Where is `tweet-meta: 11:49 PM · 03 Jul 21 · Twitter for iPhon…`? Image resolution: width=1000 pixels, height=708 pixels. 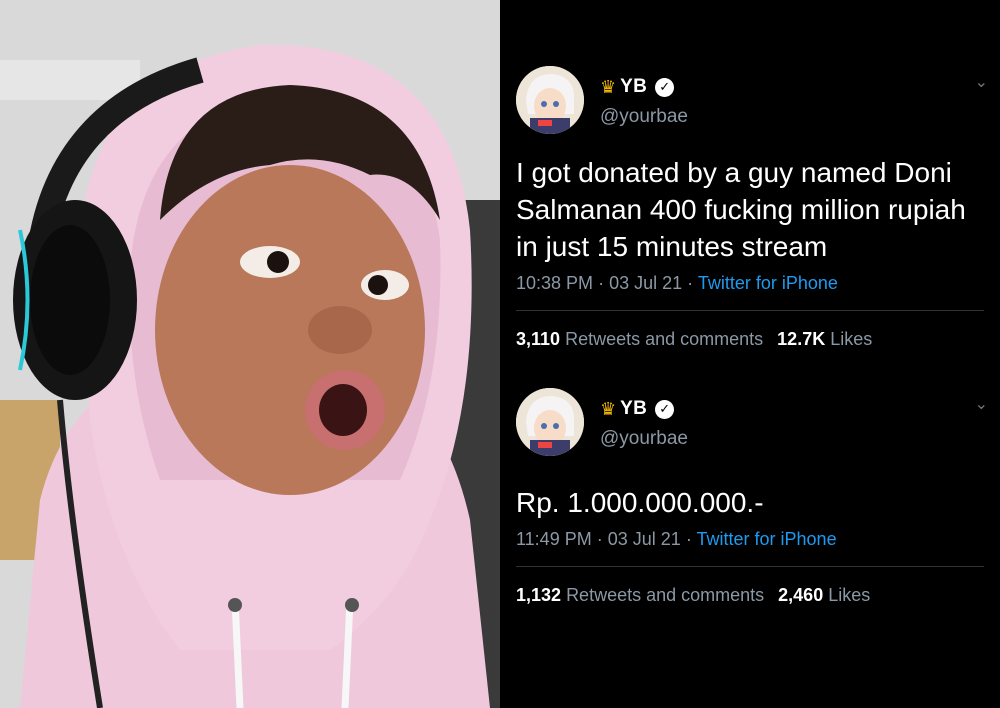 tweet-meta: 11:49 PM · 03 Jul 21 · Twitter for iPhon… is located at coordinates (751, 539).